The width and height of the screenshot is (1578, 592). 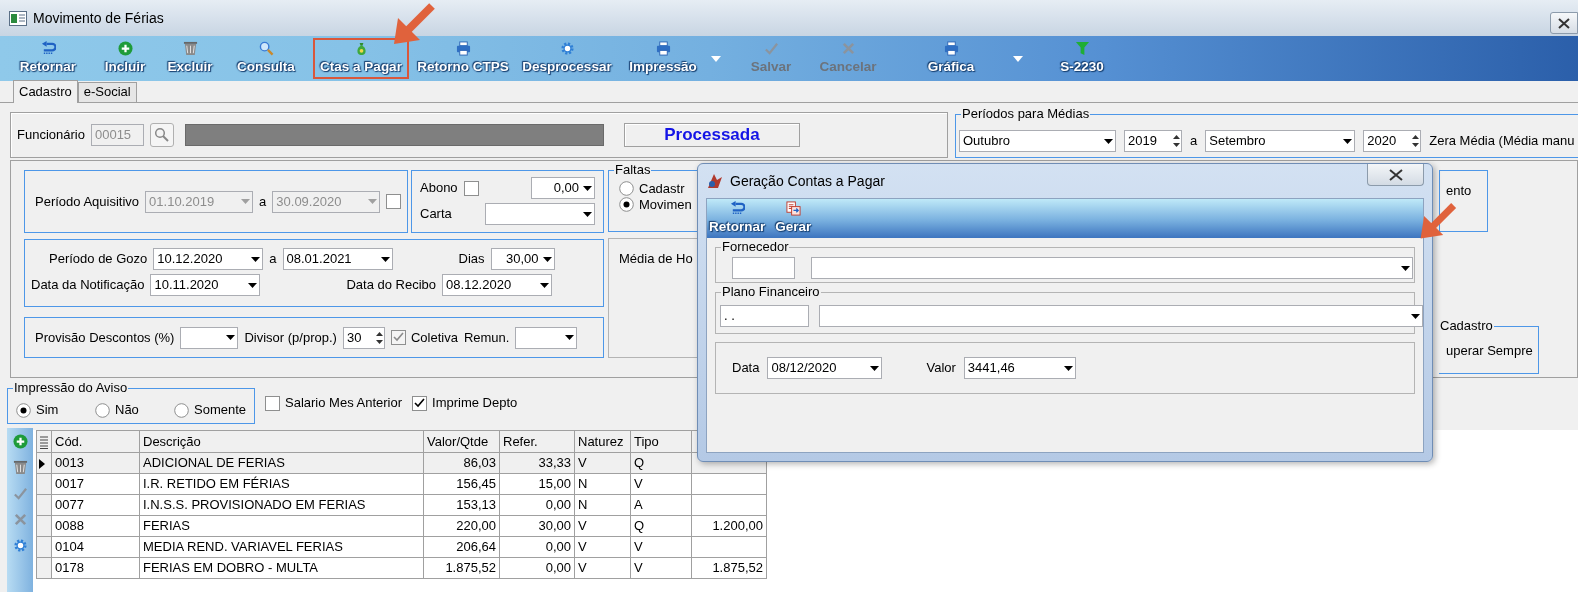 What do you see at coordinates (107, 92) in the screenshot?
I see `tab: e-Social` at bounding box center [107, 92].